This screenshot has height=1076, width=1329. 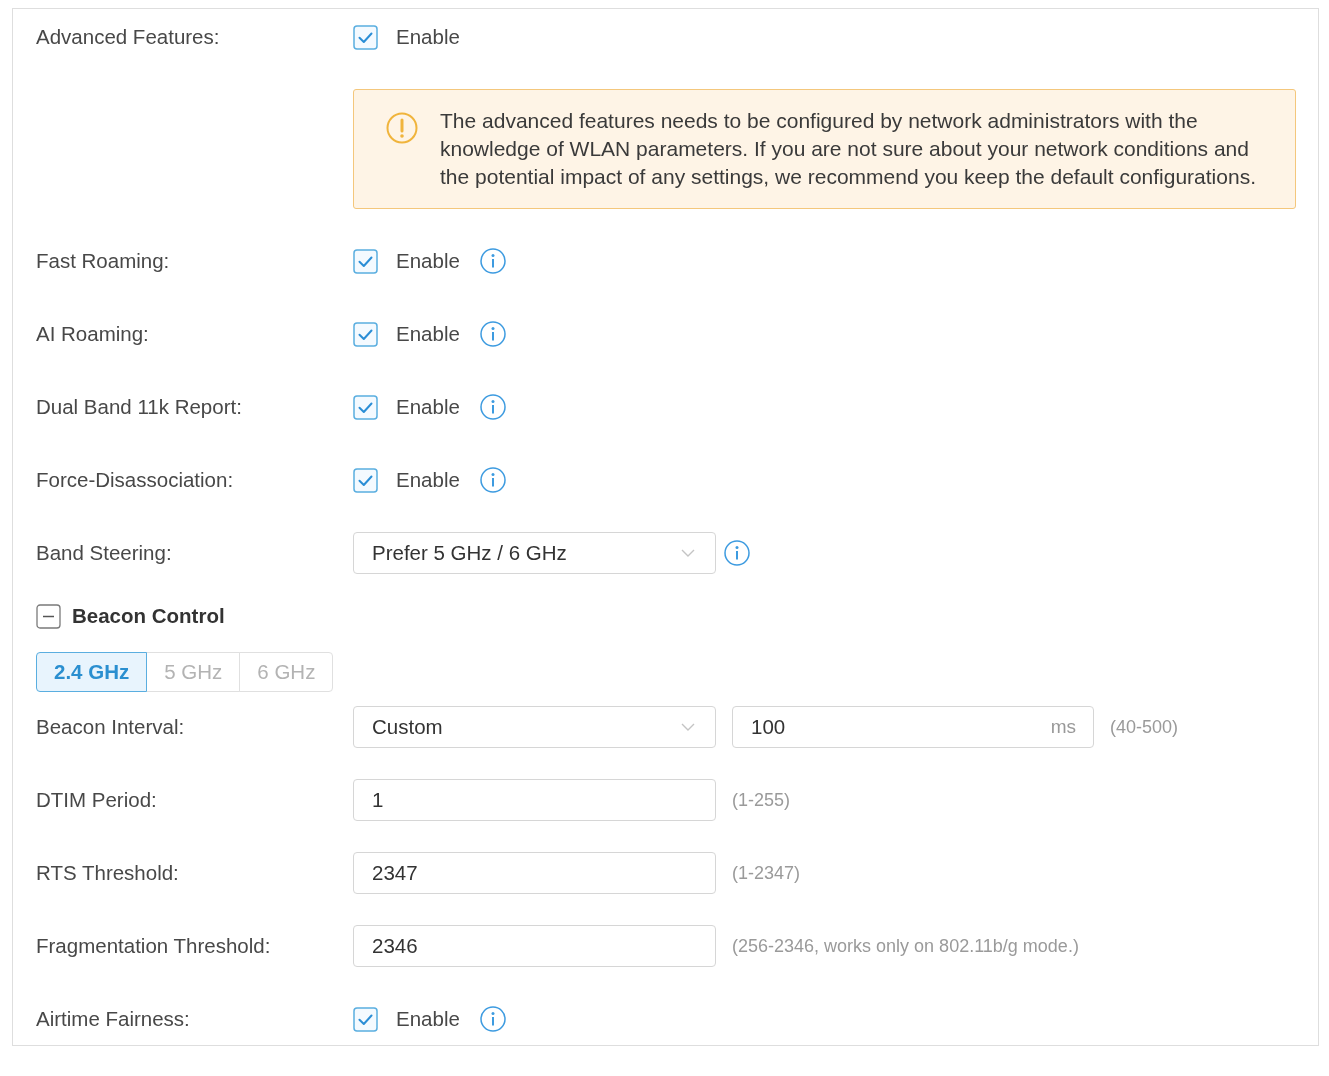 What do you see at coordinates (534, 946) in the screenshot?
I see `input-field: 2346` at bounding box center [534, 946].